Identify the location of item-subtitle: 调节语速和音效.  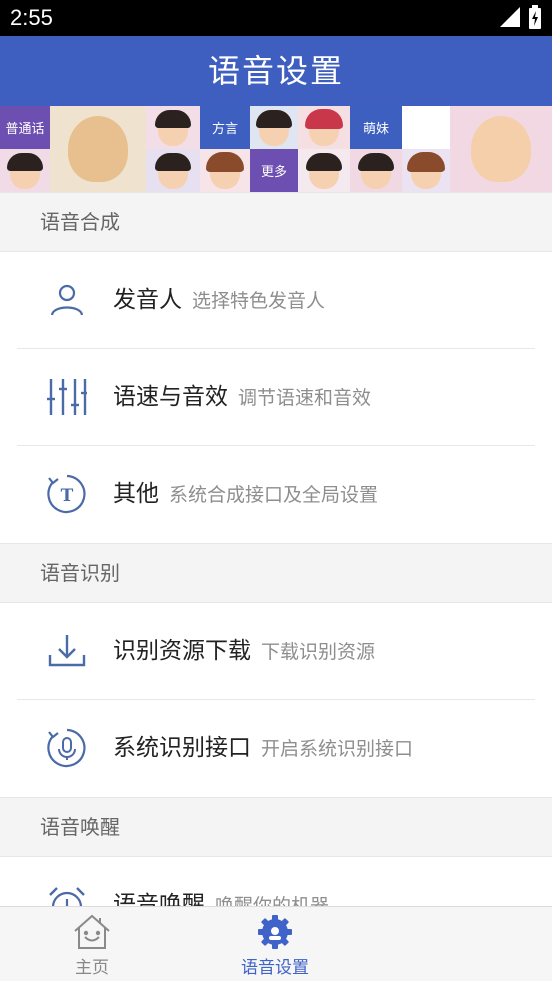
(305, 398).